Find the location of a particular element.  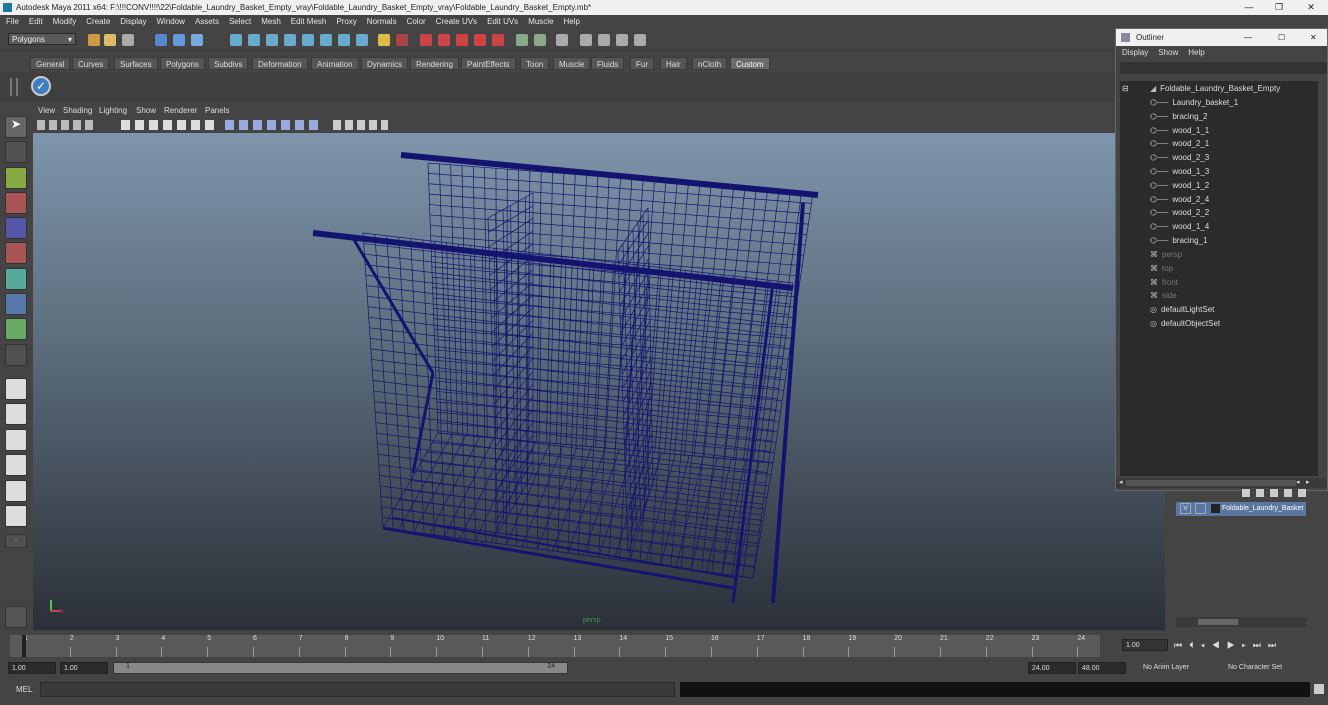

menu-edit-mesh: Edit Mesh is located at coordinates (309, 21).